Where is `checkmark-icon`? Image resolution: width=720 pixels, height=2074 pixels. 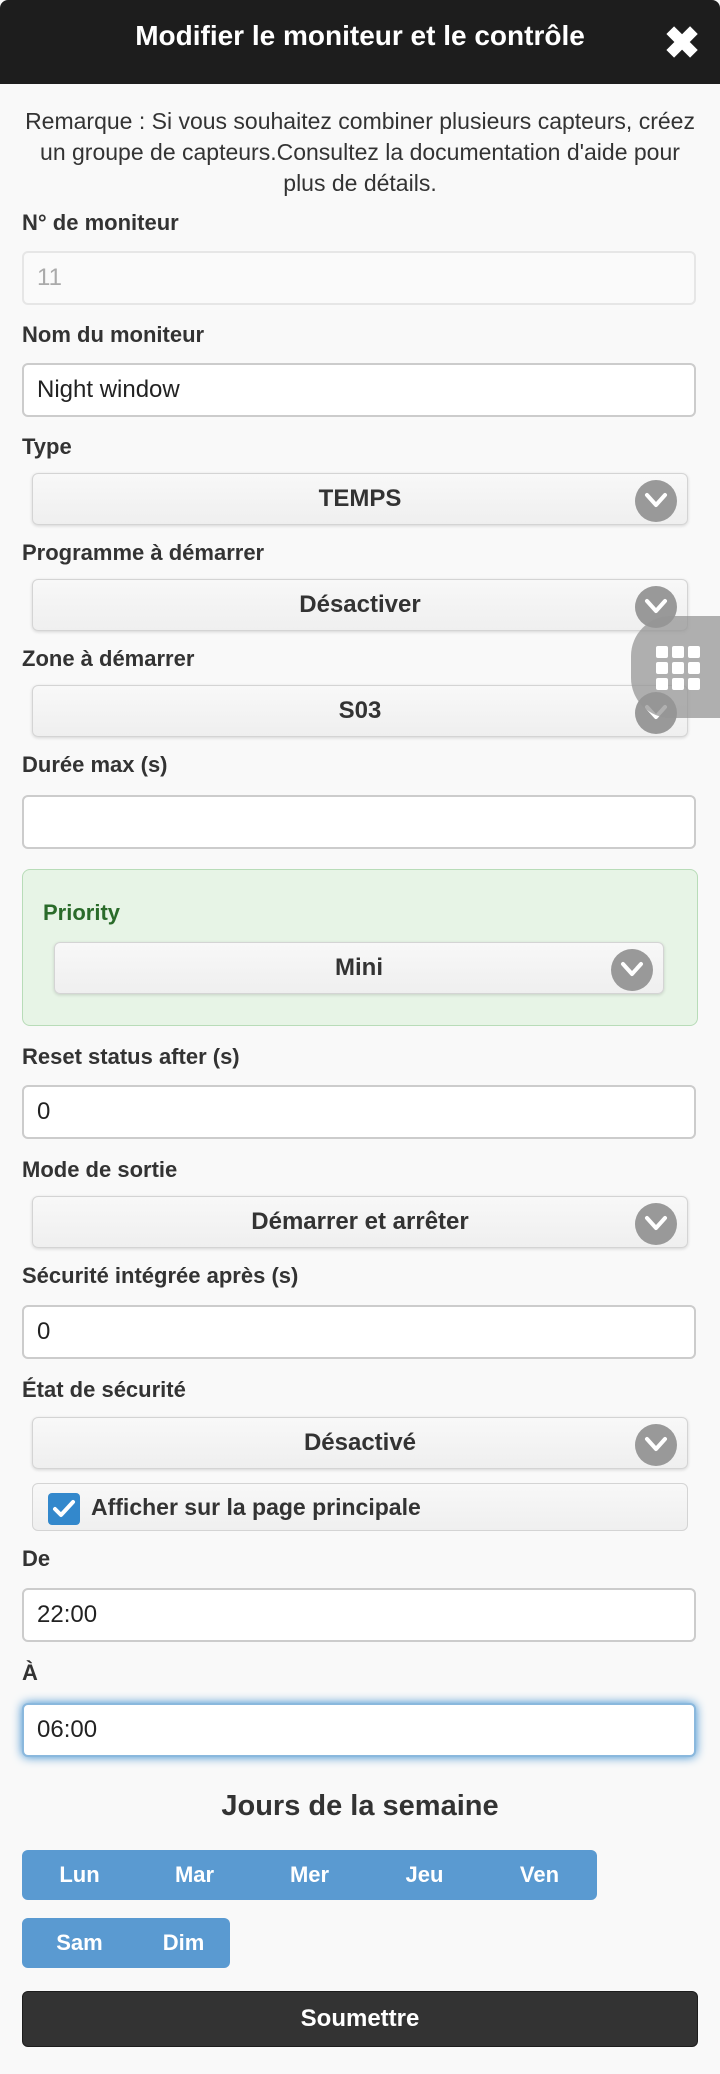 checkmark-icon is located at coordinates (64, 1508).